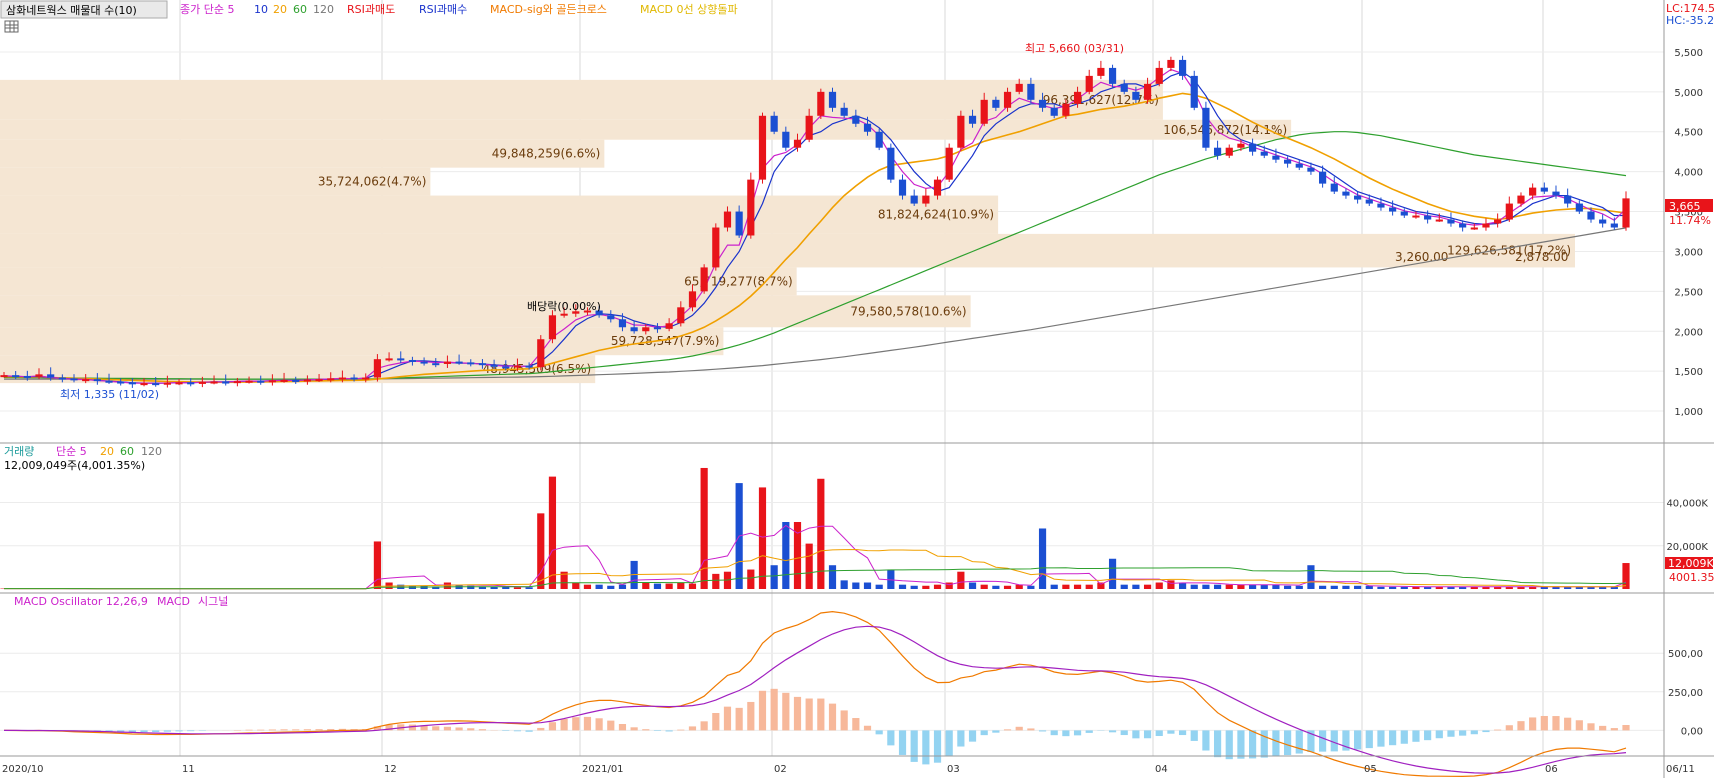 The image size is (1714, 778). Describe the element at coordinates (1687, 547) in the screenshot. I see `volume-tick-label: 20,000K` at that location.